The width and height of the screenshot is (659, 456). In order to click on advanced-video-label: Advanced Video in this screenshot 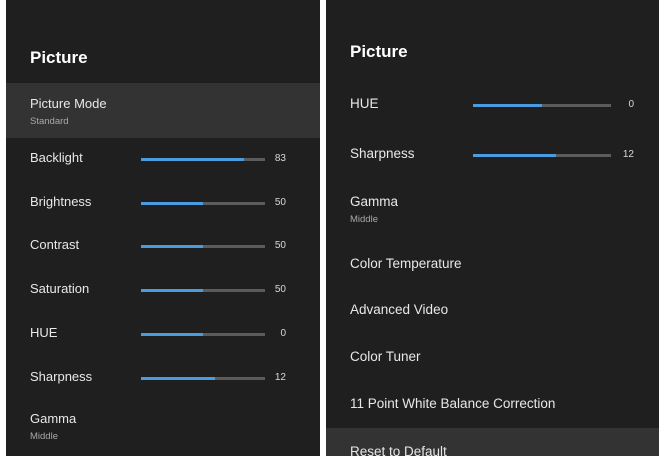, I will do `click(399, 309)`.